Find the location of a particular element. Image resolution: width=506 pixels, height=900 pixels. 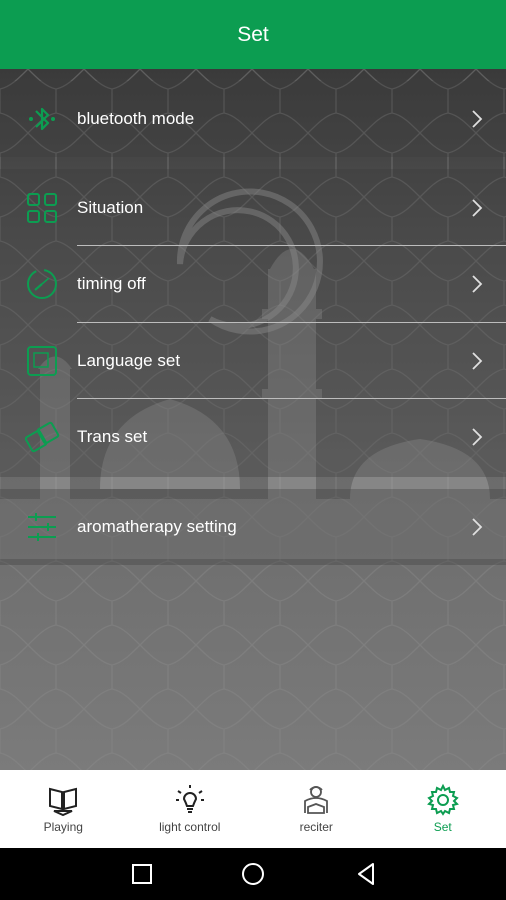

settings-row-aromatherapy-setting: aromatherapy setting is located at coordinates (253, 527).